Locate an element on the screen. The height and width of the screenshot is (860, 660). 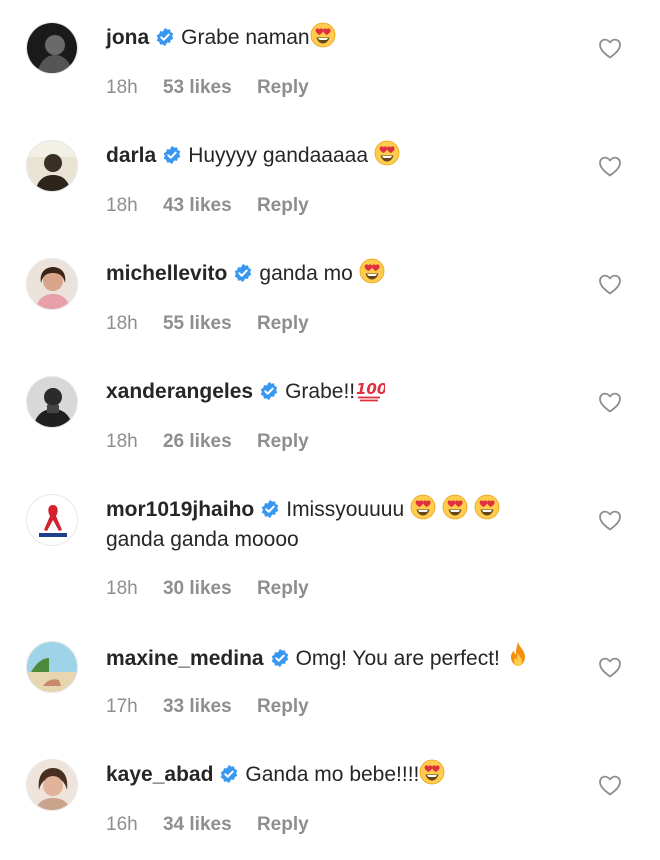
comment-body: Huyyyy gandaaaaa is located at coordinates (278, 155).